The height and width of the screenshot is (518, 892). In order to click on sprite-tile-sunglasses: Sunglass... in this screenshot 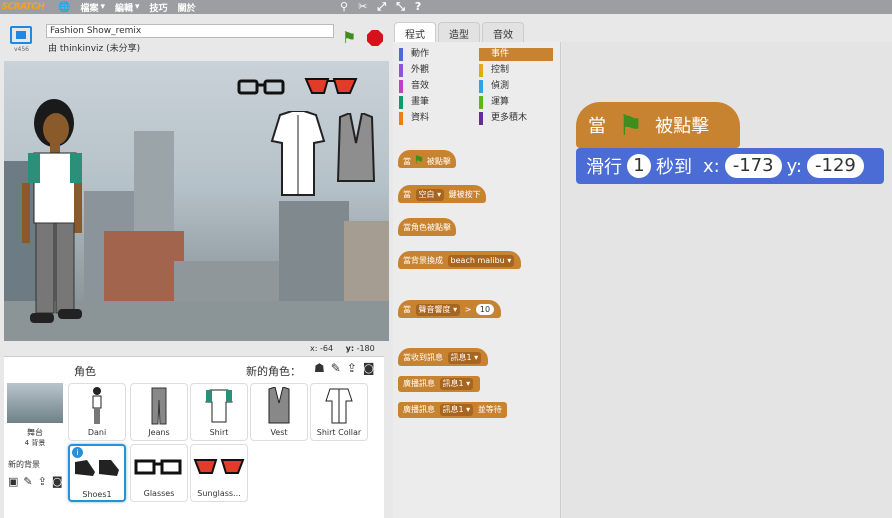, I will do `click(219, 473)`.